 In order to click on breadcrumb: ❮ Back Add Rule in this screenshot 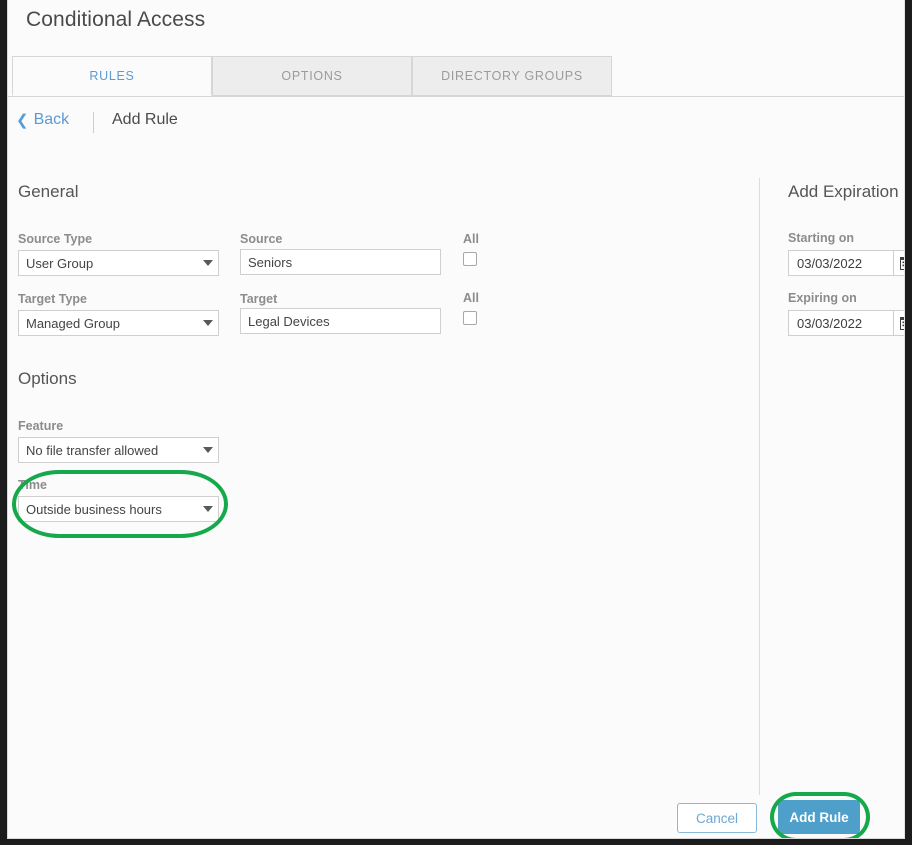, I will do `click(456, 126)`.